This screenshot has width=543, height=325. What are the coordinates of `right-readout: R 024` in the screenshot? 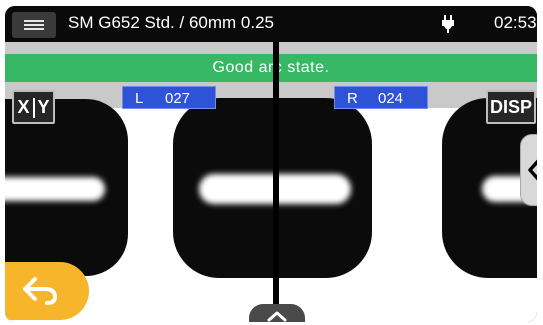 It's located at (381, 97).